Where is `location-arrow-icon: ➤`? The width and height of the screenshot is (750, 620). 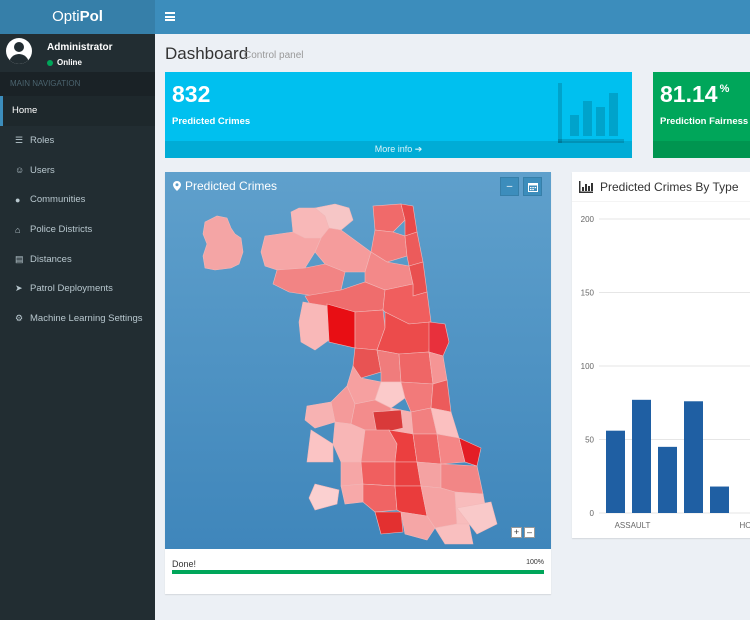 location-arrow-icon: ➤ is located at coordinates (19, 288).